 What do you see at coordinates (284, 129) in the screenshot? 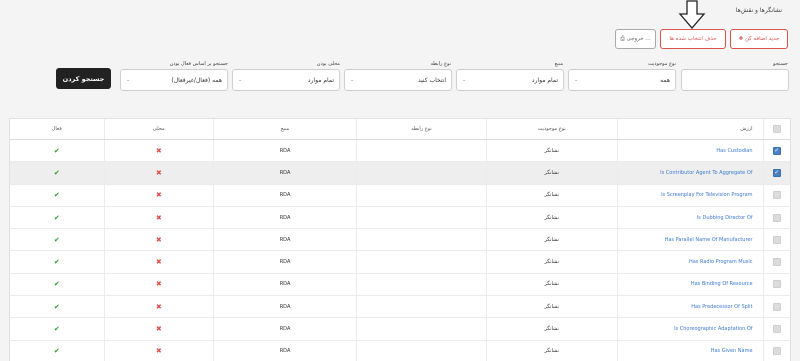
I see `header-source: منبع` at bounding box center [284, 129].